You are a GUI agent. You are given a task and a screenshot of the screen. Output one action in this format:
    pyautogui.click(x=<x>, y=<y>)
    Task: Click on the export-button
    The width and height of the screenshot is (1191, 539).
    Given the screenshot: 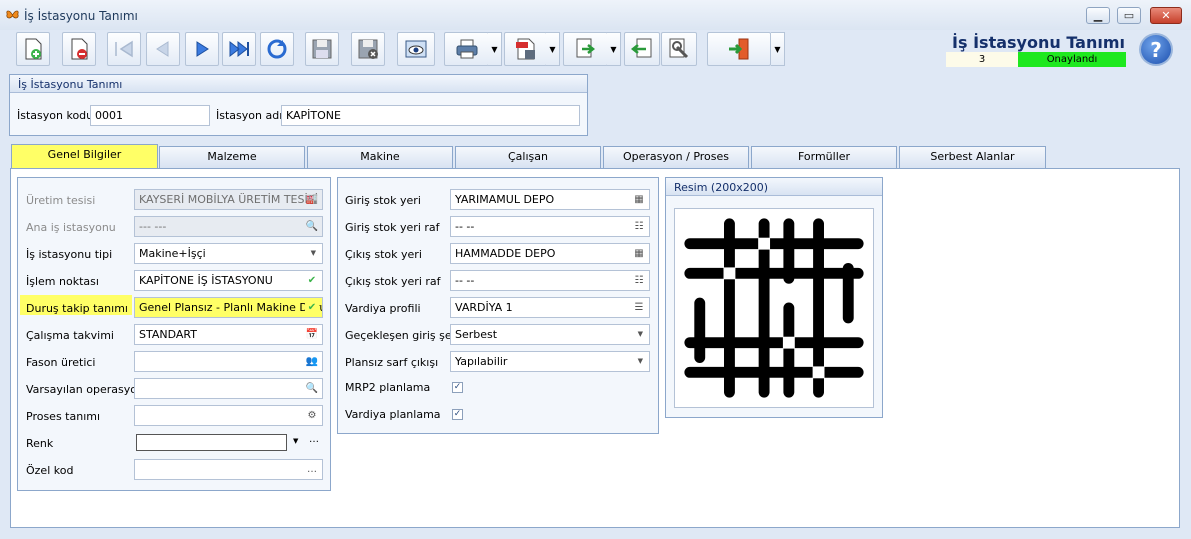 What is the action you would take?
    pyautogui.click(x=585, y=49)
    